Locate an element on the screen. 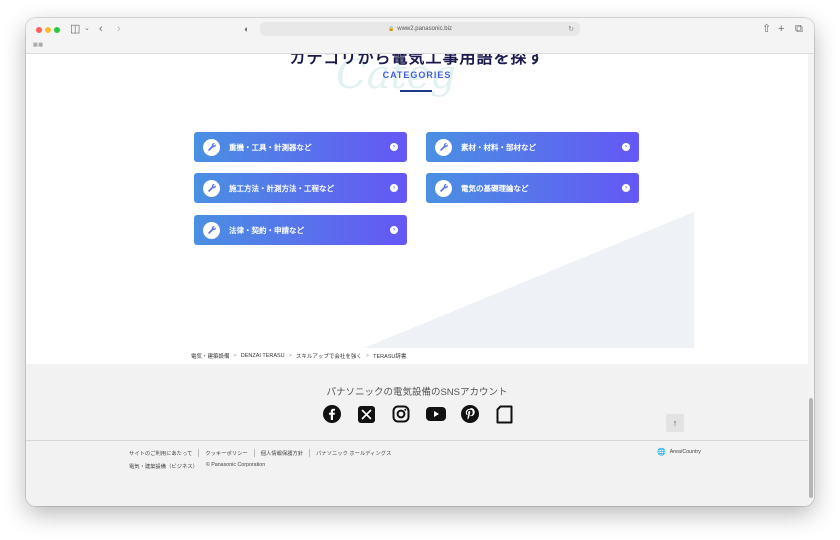  copyright: © Panasonic Corporation is located at coordinates (235, 465).